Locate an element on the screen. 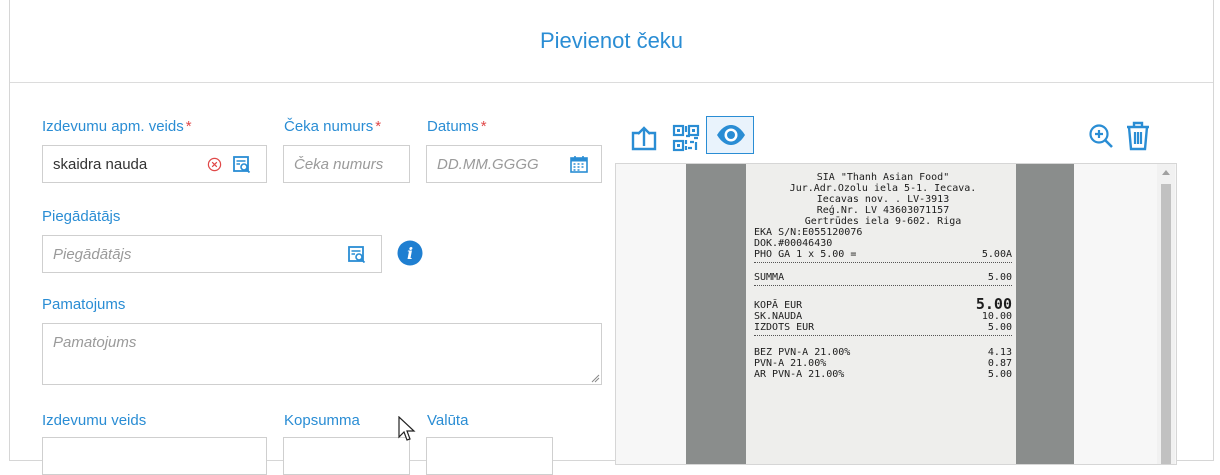  currency-select is located at coordinates (489, 456).